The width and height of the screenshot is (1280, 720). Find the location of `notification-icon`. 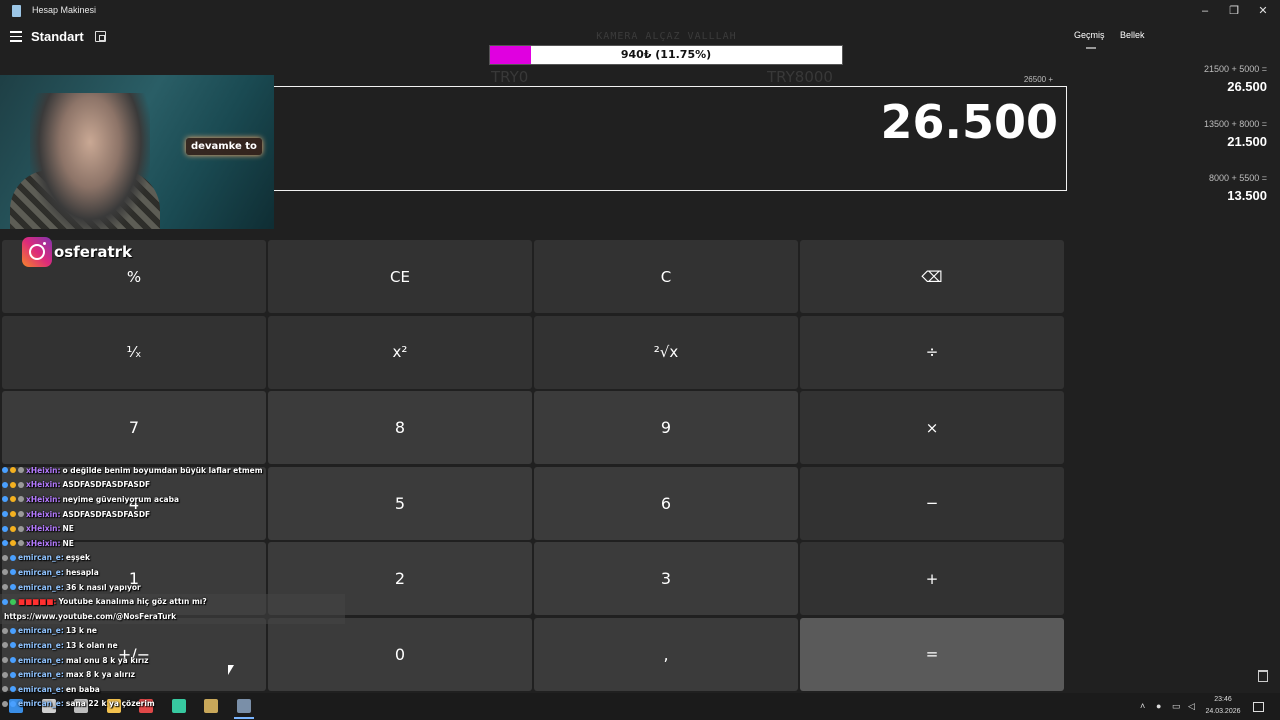

notification-icon is located at coordinates (1258, 707).